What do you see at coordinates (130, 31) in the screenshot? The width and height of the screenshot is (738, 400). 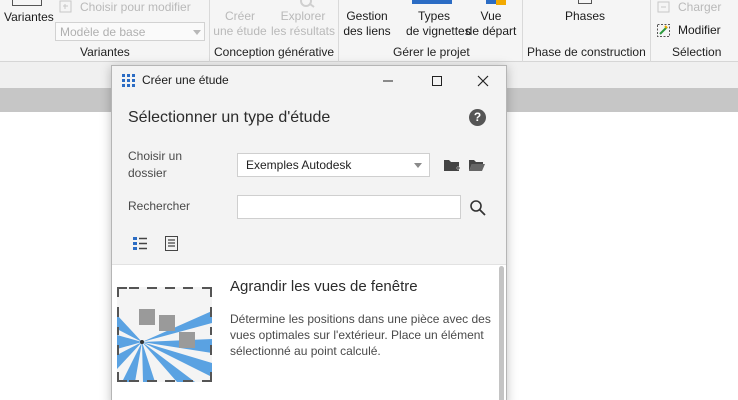 I see `model-combo: Modèle de base` at bounding box center [130, 31].